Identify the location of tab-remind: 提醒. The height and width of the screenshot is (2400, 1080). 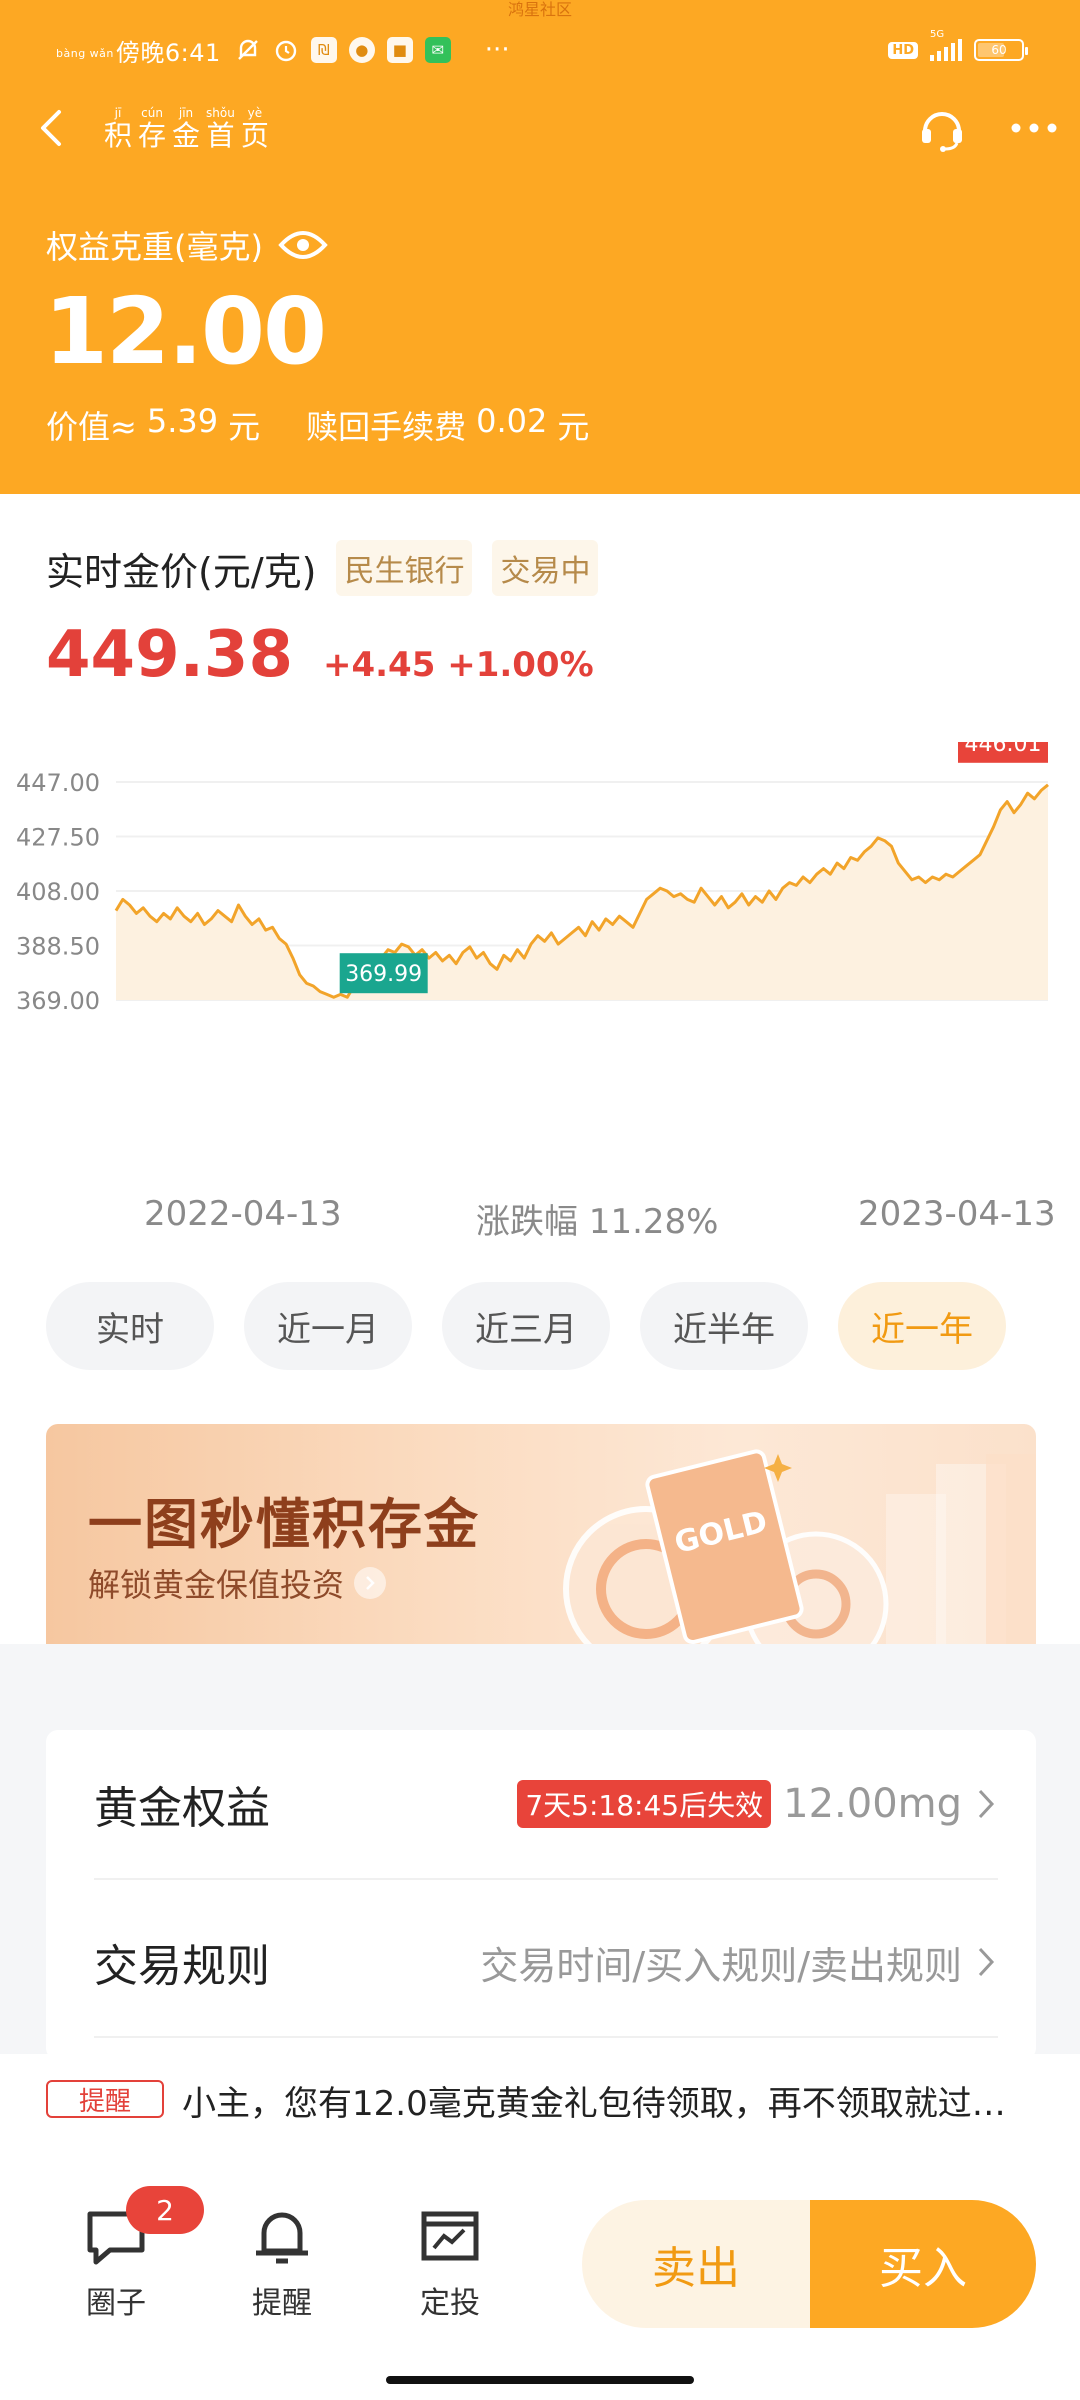
(282, 2264).